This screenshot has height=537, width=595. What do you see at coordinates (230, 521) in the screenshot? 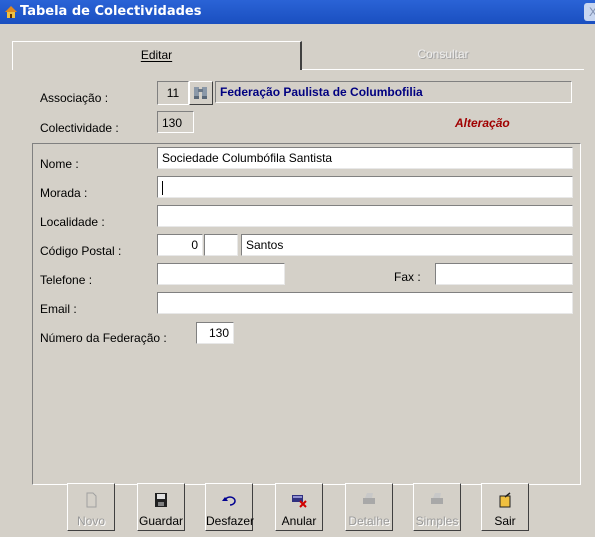
I see `desfazer-label: Desfazer` at bounding box center [230, 521].